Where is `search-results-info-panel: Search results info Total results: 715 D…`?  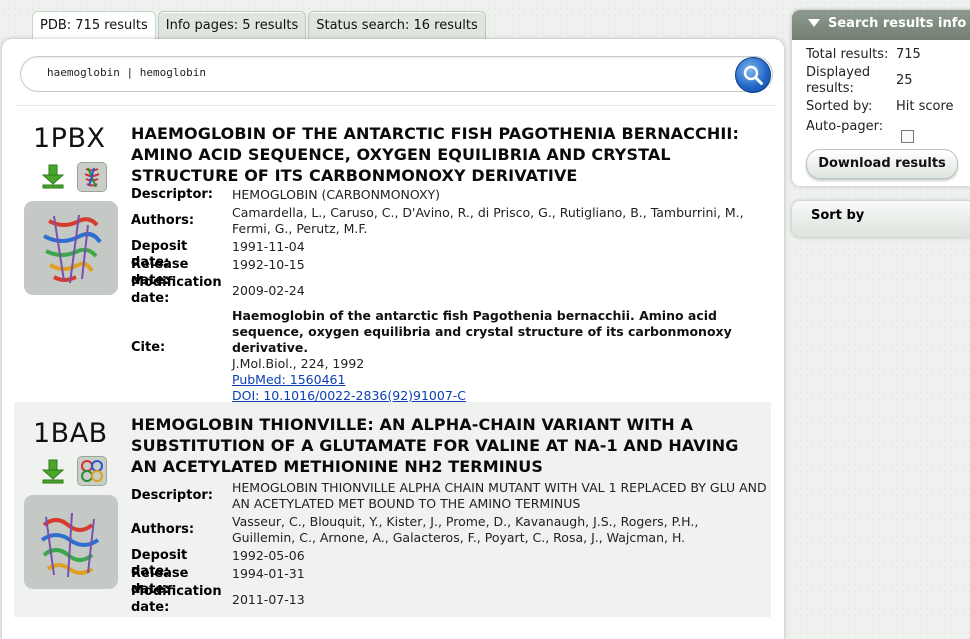 search-results-info-panel: Search results info Total results: 715 D… is located at coordinates (881, 98).